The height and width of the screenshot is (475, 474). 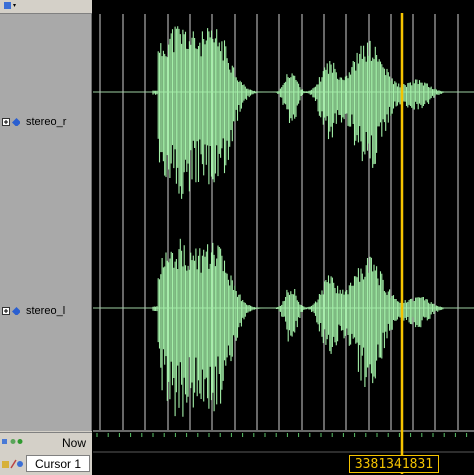 What do you see at coordinates (46, 453) in the screenshot?
I see `timeline-controls: Now Cursor 1` at bounding box center [46, 453].